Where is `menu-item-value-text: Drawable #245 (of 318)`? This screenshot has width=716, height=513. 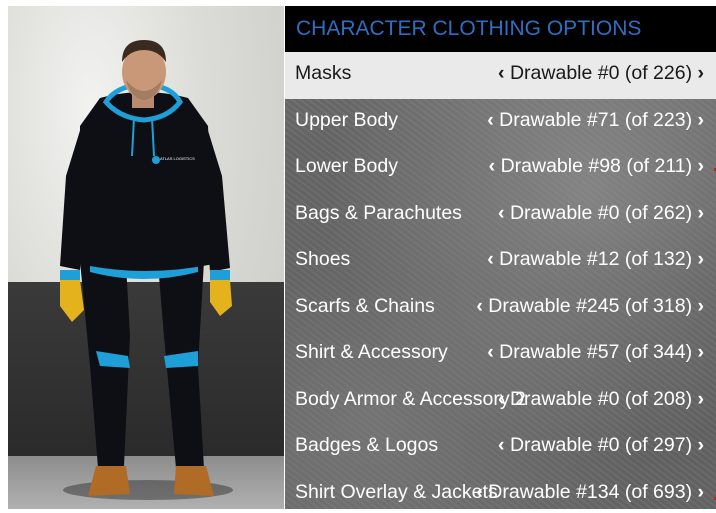 menu-item-value-text: Drawable #245 (of 318) is located at coordinates (590, 305).